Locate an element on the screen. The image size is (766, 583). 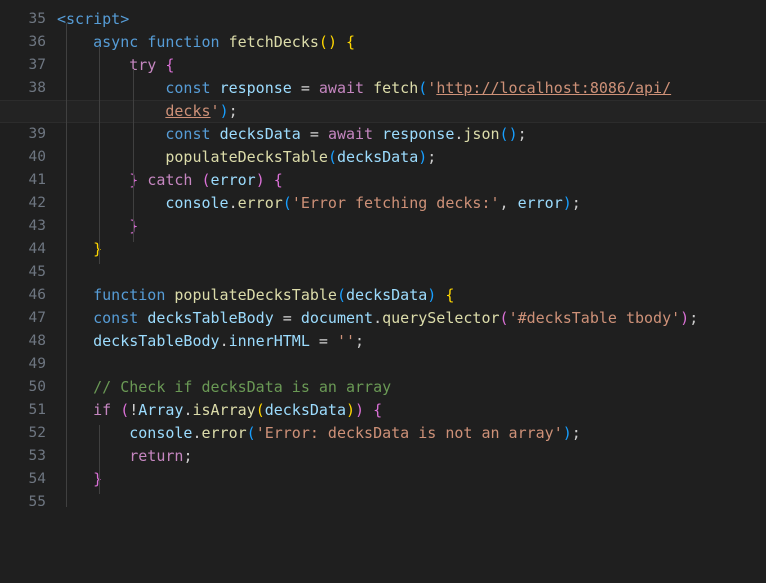
token-decksdata-arg: decksData is located at coordinates (377, 157).